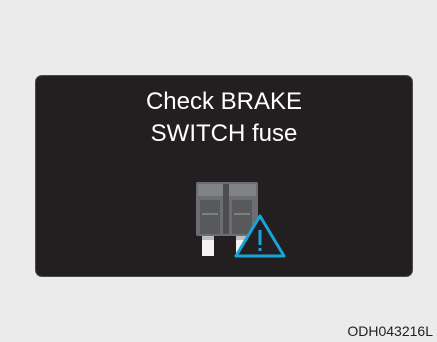 This screenshot has height=342, width=437. I want to click on fuse-warning-graphic, so click(240, 217).